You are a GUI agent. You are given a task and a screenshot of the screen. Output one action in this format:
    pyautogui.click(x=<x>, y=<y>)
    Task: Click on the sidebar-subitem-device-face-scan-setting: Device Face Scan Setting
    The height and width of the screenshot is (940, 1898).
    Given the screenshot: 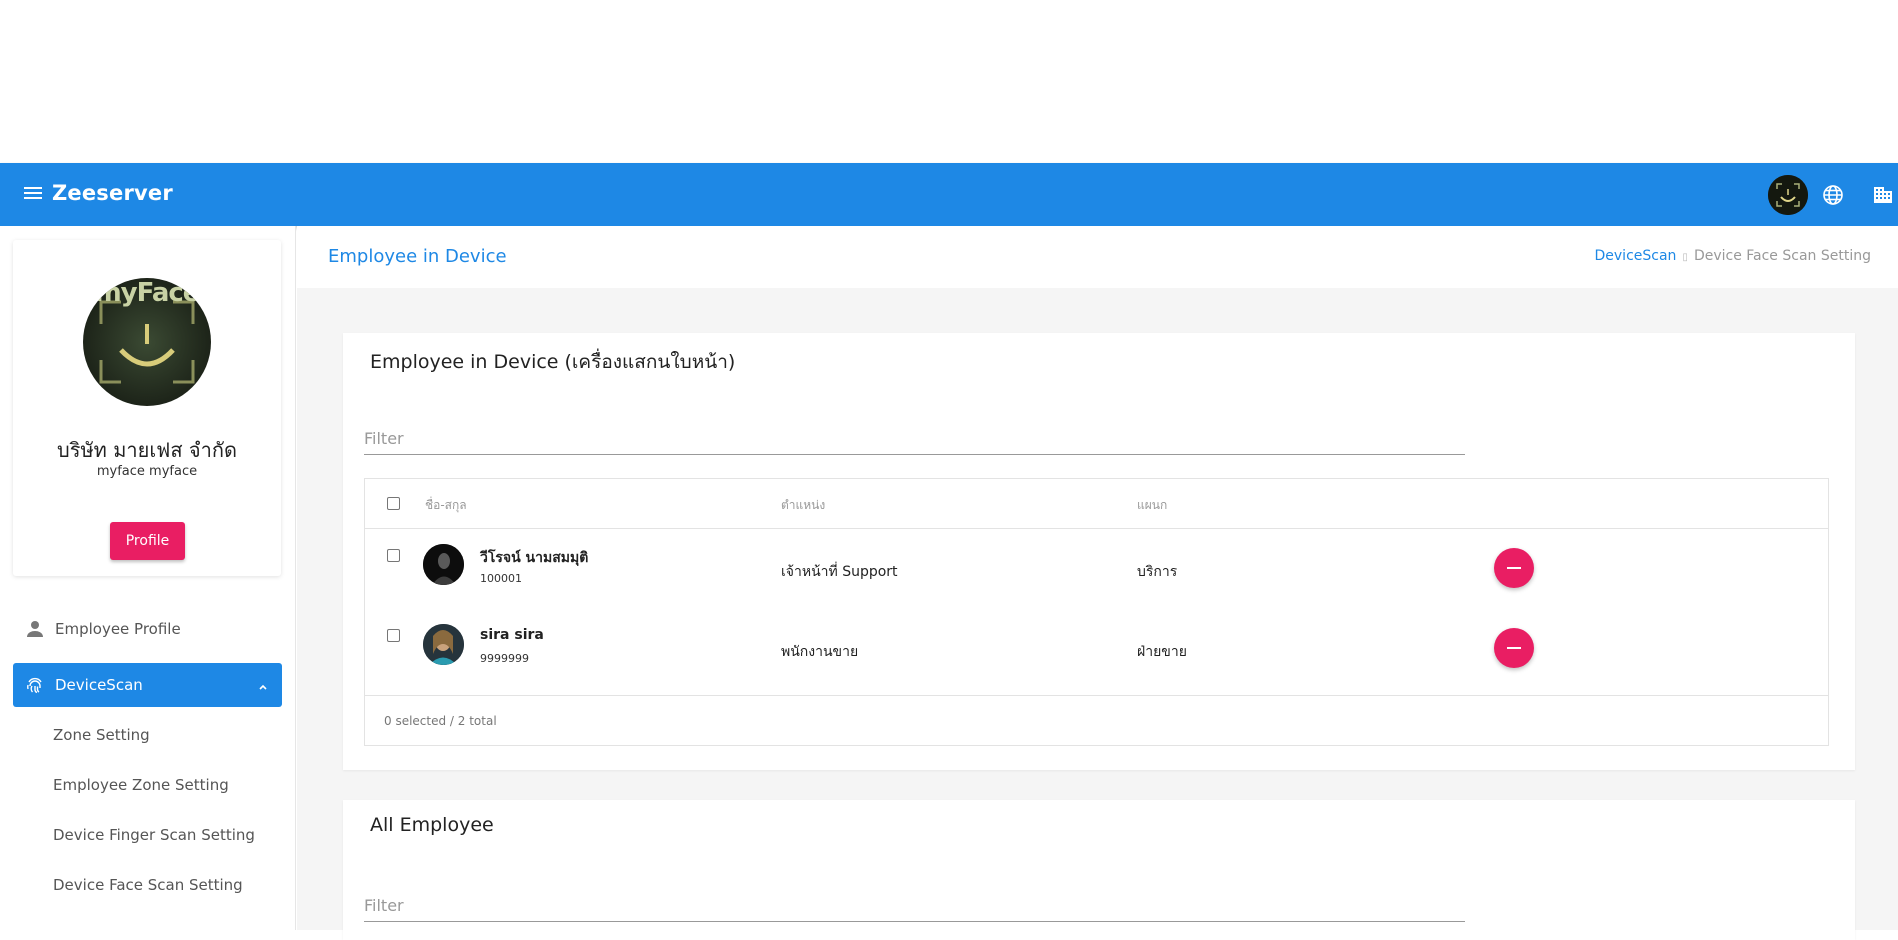 What is the action you would take?
    pyautogui.click(x=148, y=885)
    